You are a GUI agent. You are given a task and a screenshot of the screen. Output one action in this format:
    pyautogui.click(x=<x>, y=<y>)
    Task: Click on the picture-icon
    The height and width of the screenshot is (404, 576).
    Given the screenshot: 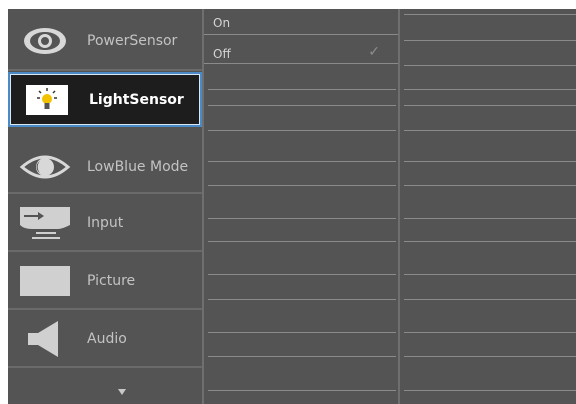 What is the action you would take?
    pyautogui.click(x=45, y=281)
    